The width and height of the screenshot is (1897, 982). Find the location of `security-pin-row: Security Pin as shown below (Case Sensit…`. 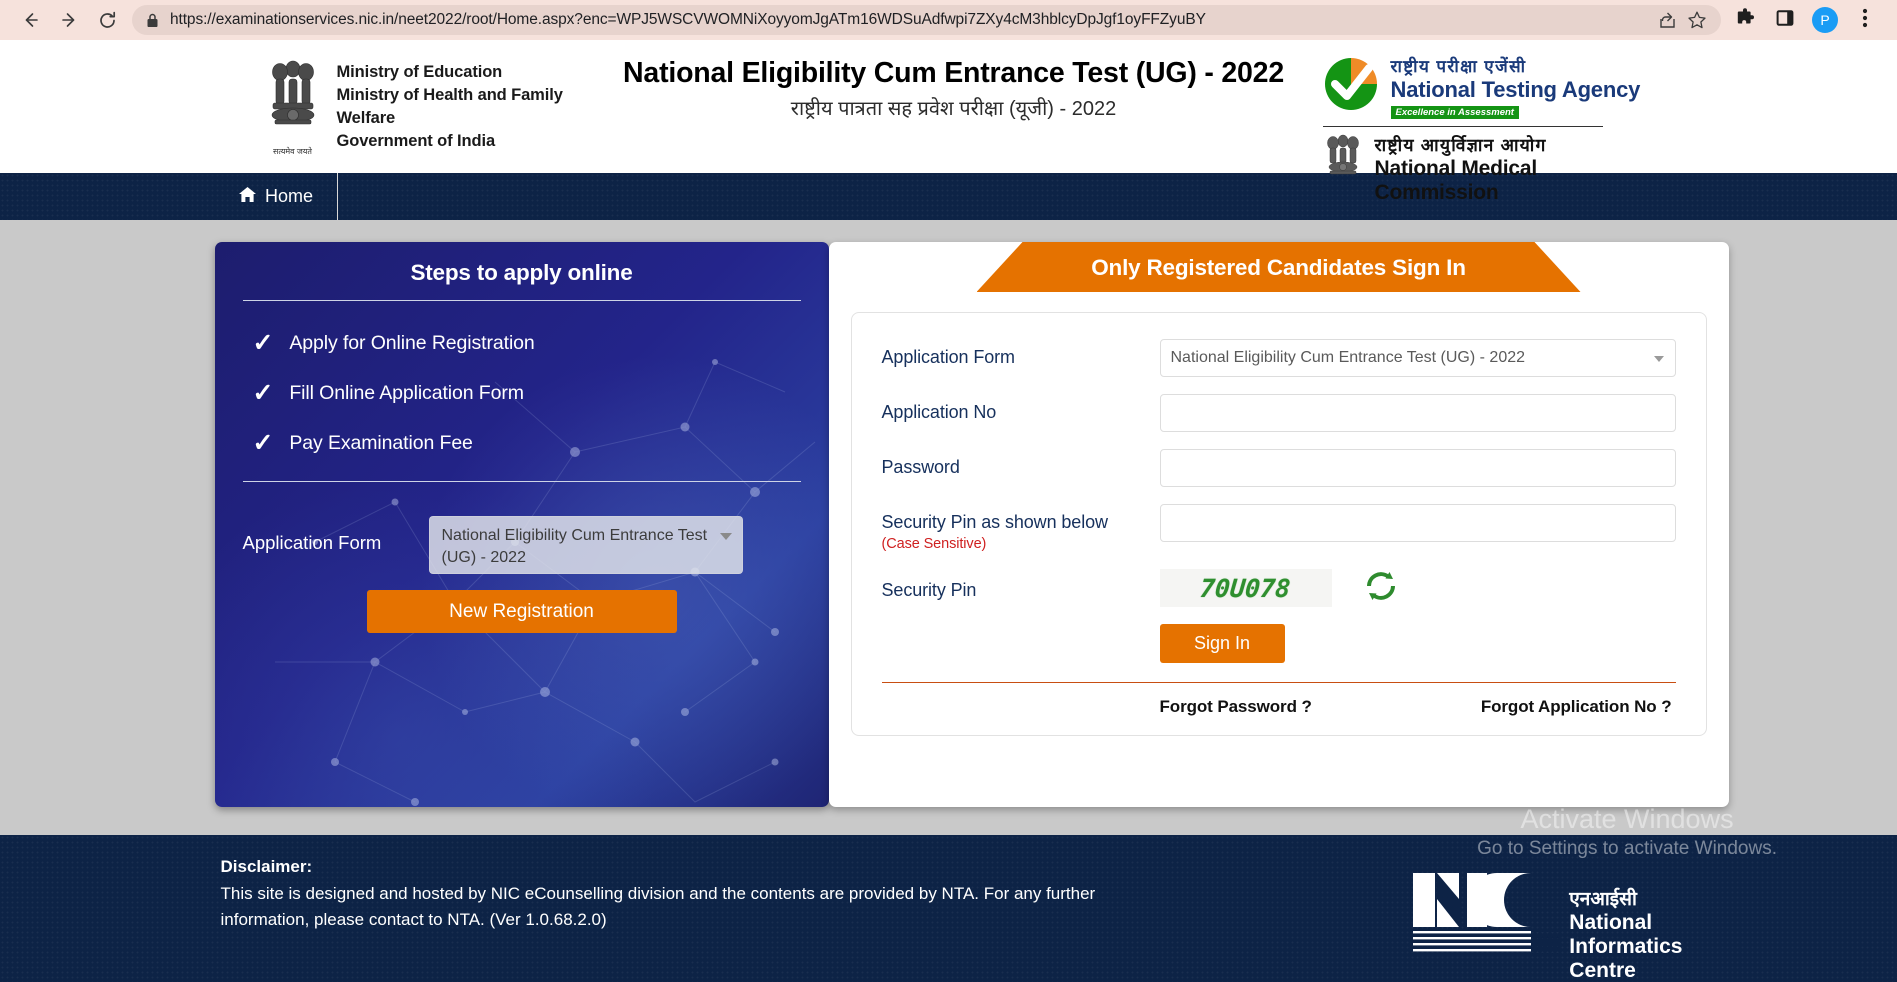

security-pin-row: Security Pin as shown below (Case Sensit… is located at coordinates (1279, 528).